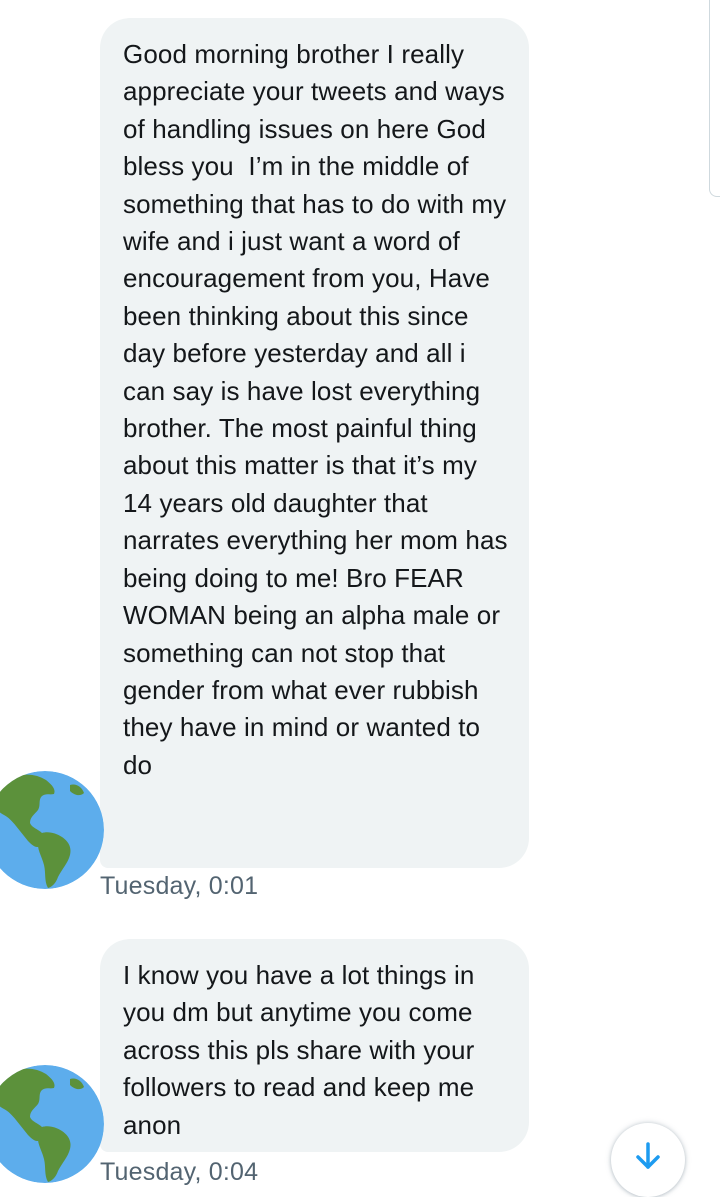 The width and height of the screenshot is (720, 1197). I want to click on message-timestamp: Tuesday, 0:01, so click(179, 886).